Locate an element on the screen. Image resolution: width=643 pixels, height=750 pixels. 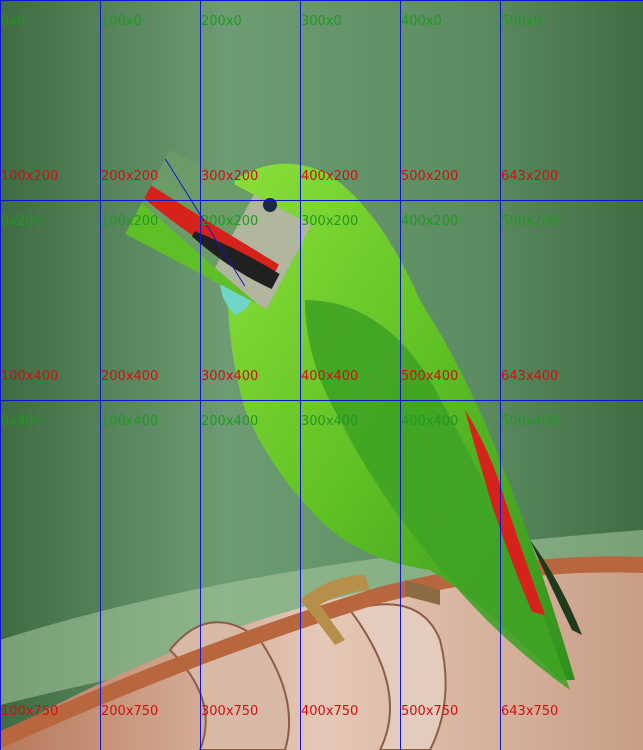
grid-label-top: 0x400 is located at coordinates (21, 421).